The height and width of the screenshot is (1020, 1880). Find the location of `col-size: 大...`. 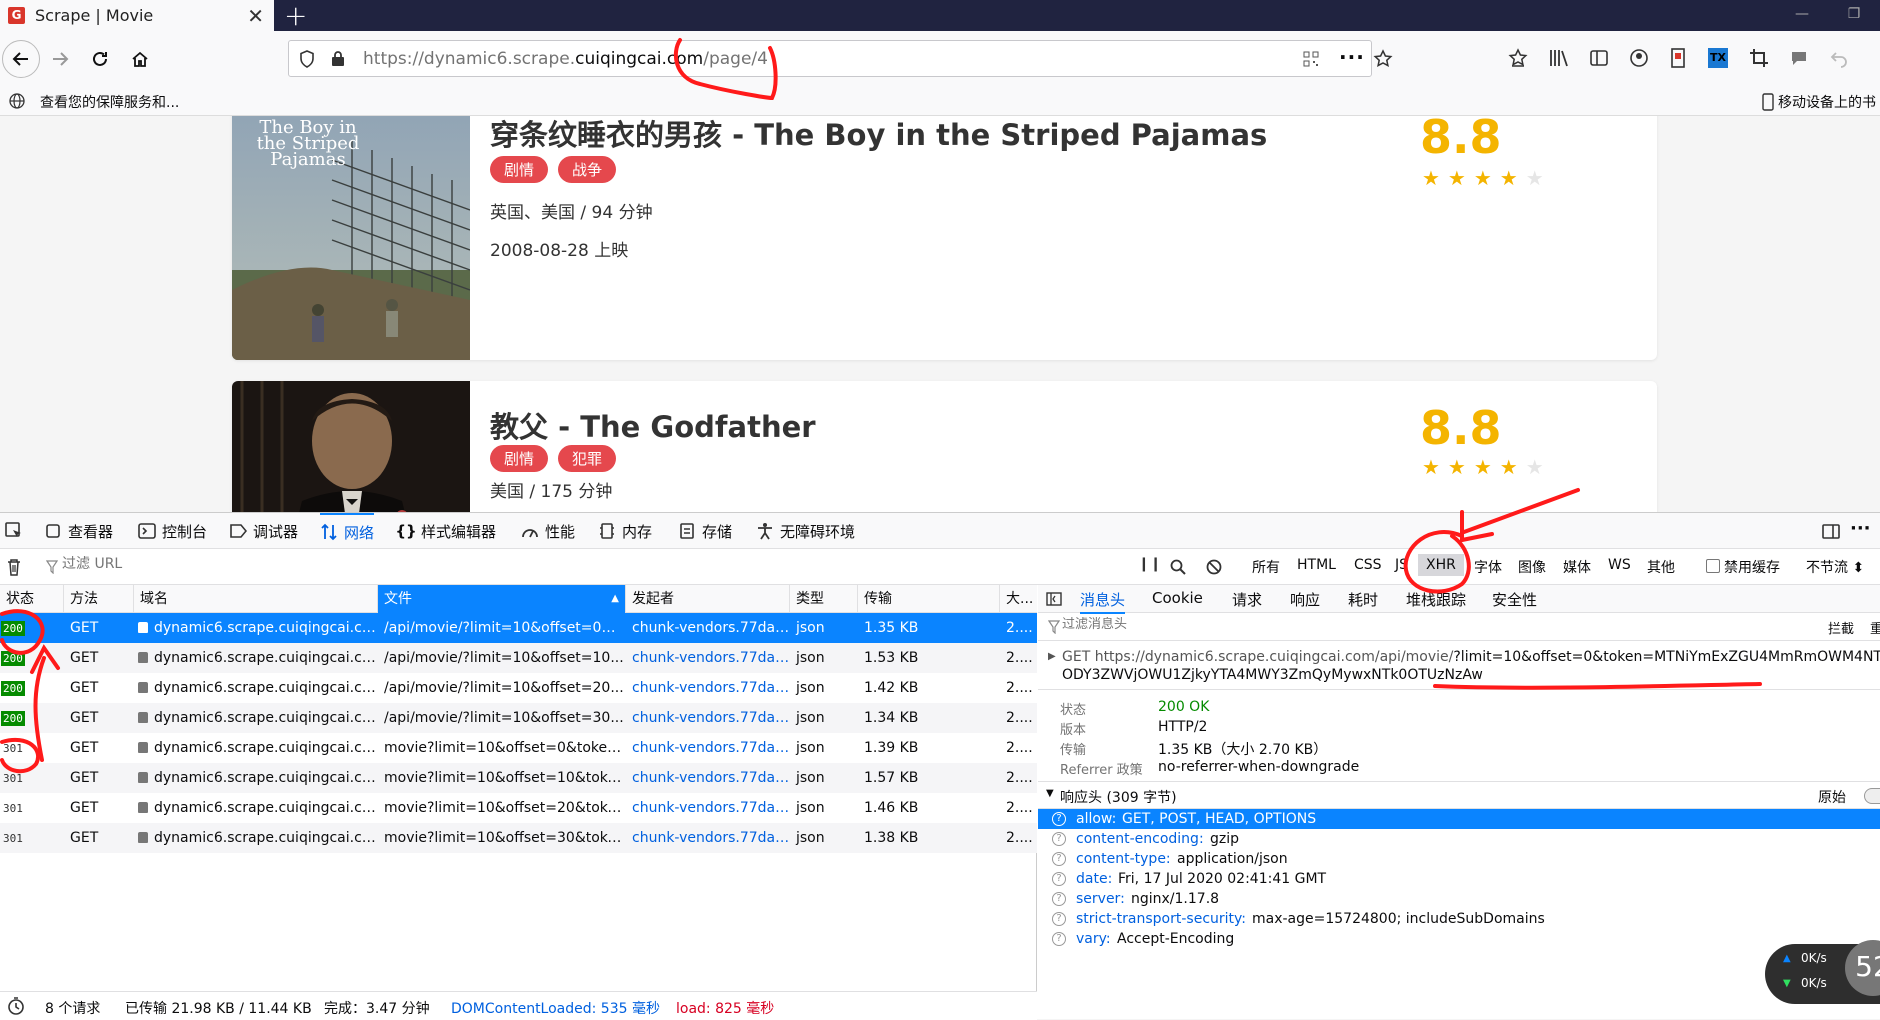

col-size: 大... is located at coordinates (1018, 599).